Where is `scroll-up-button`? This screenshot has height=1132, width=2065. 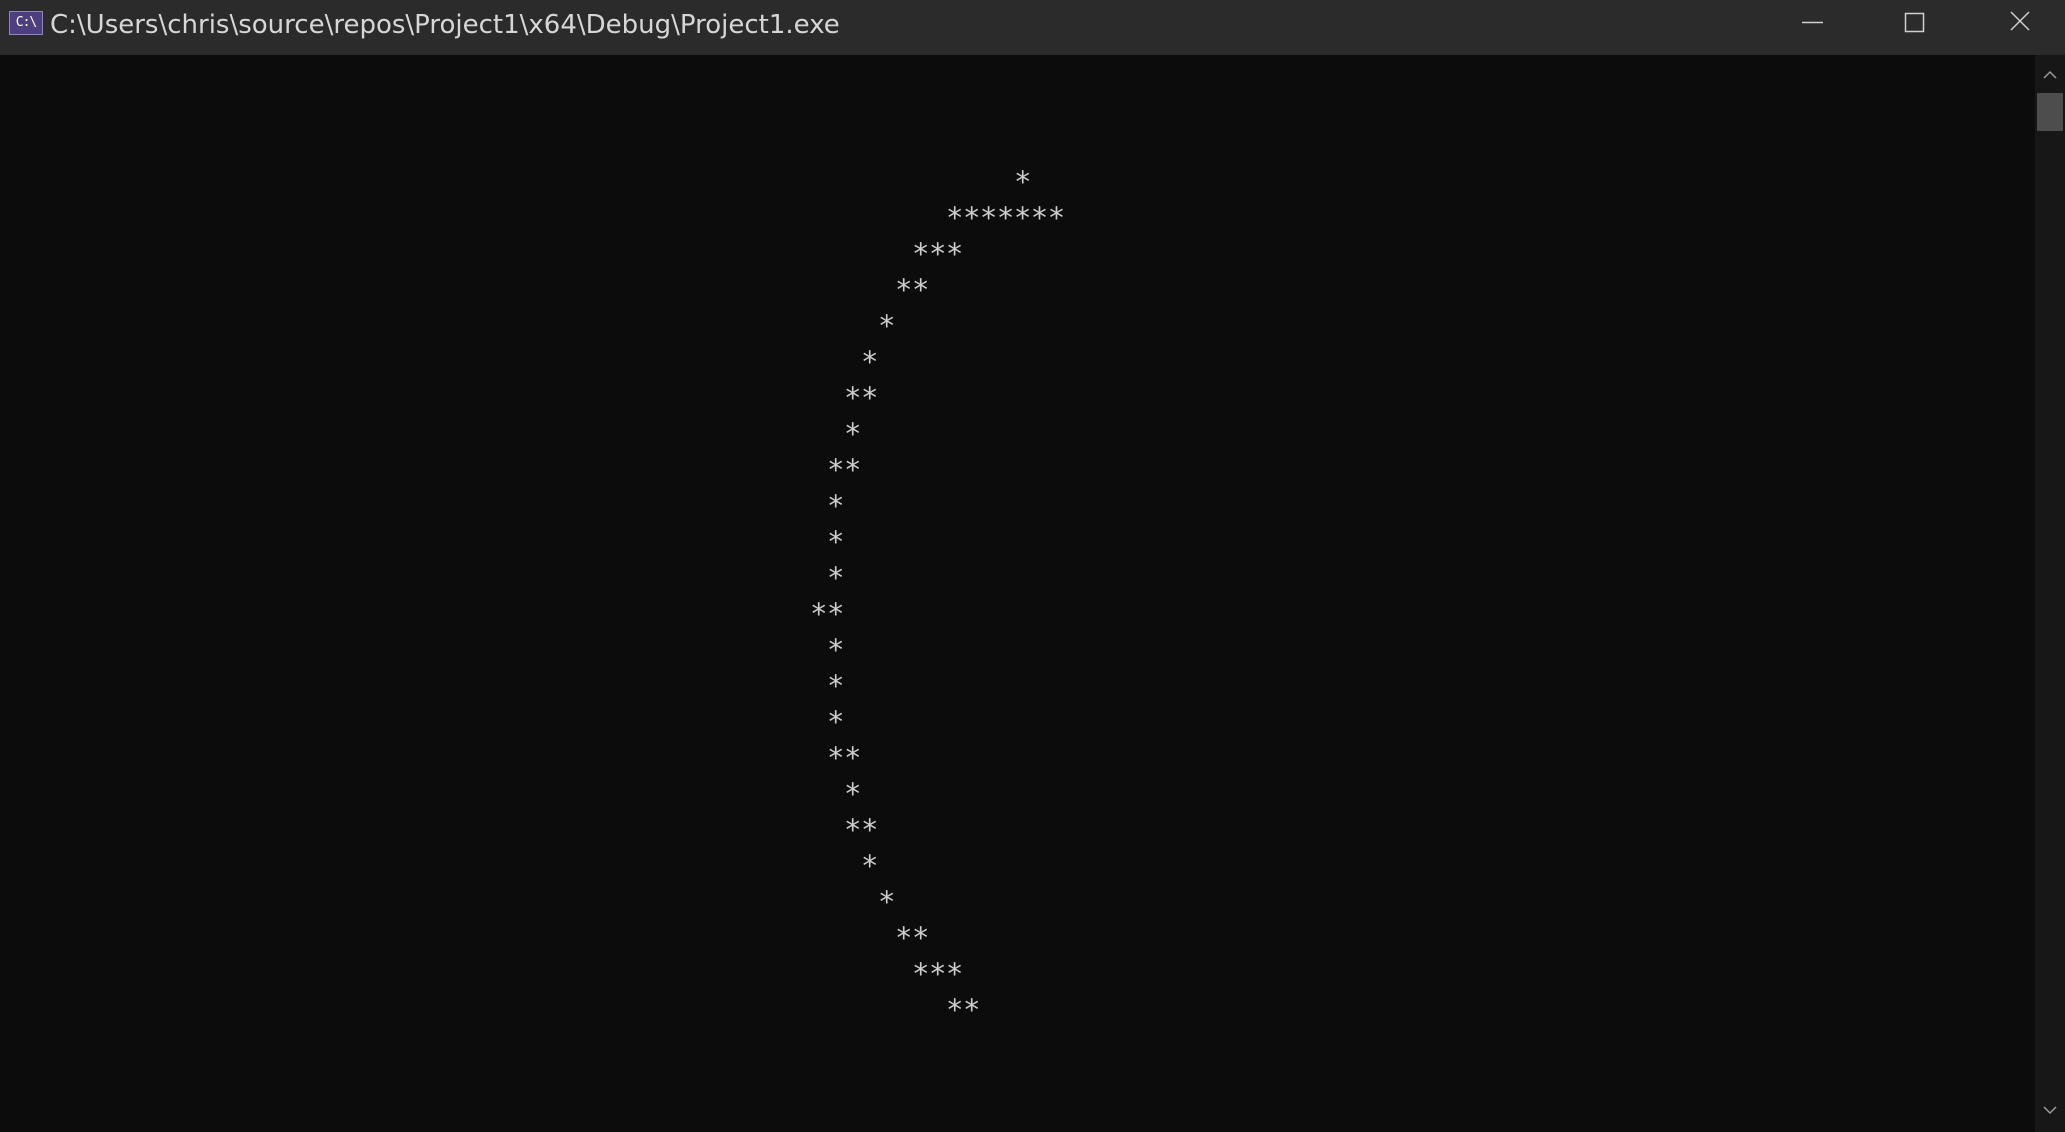
scroll-up-button is located at coordinates (2050, 74).